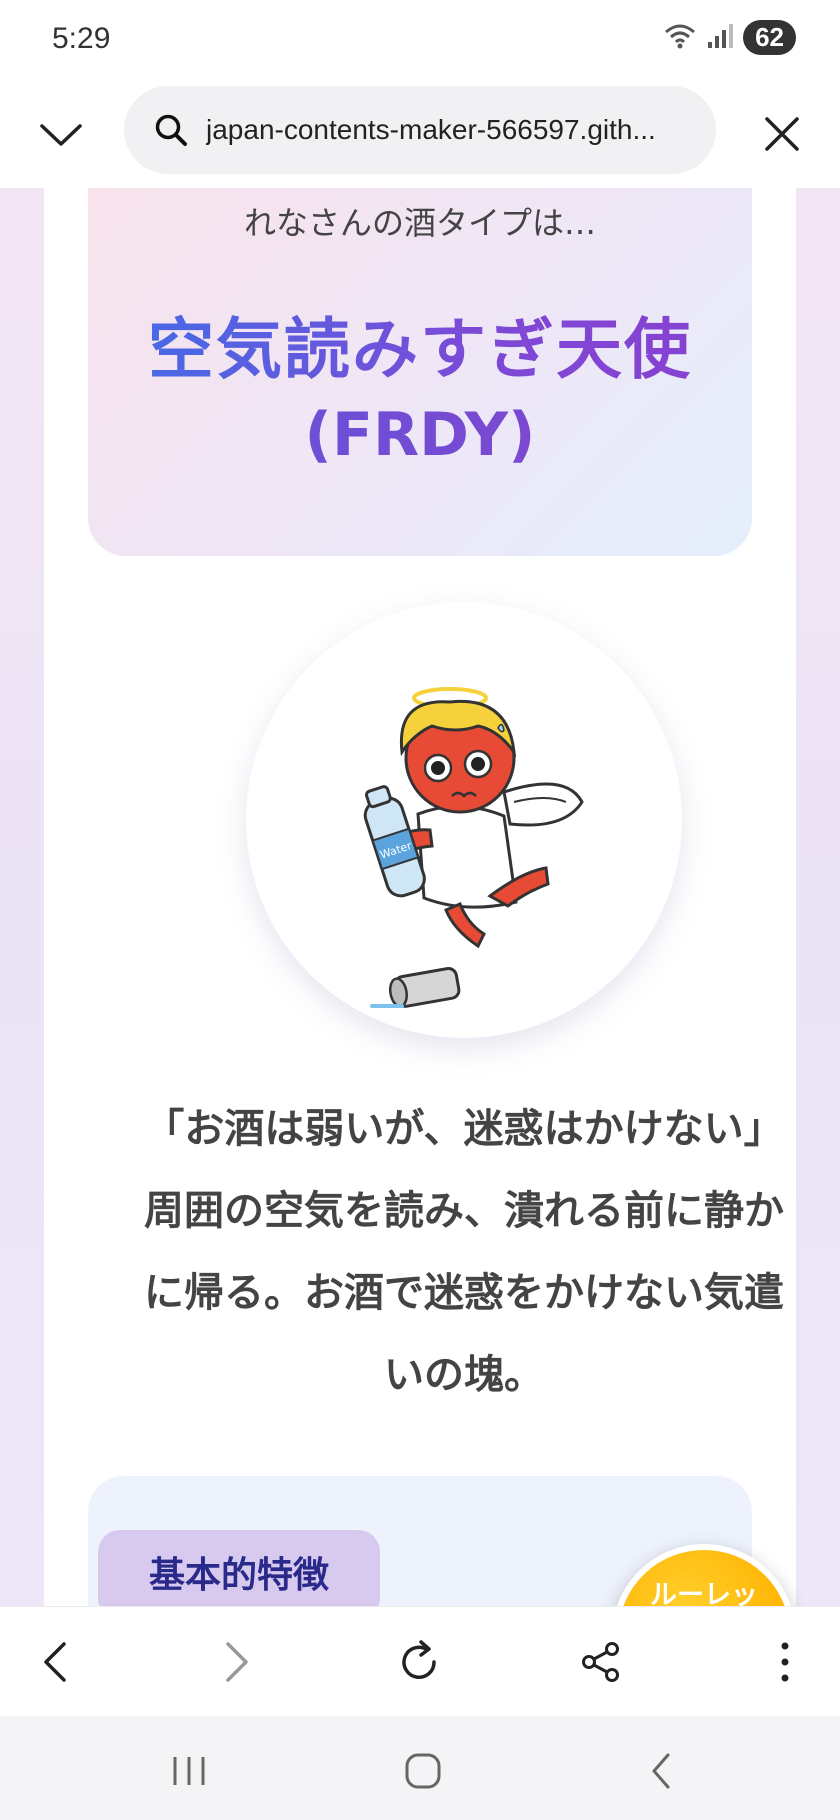 The image size is (840, 1820). What do you see at coordinates (172, 130) in the screenshot?
I see `search-icon` at bounding box center [172, 130].